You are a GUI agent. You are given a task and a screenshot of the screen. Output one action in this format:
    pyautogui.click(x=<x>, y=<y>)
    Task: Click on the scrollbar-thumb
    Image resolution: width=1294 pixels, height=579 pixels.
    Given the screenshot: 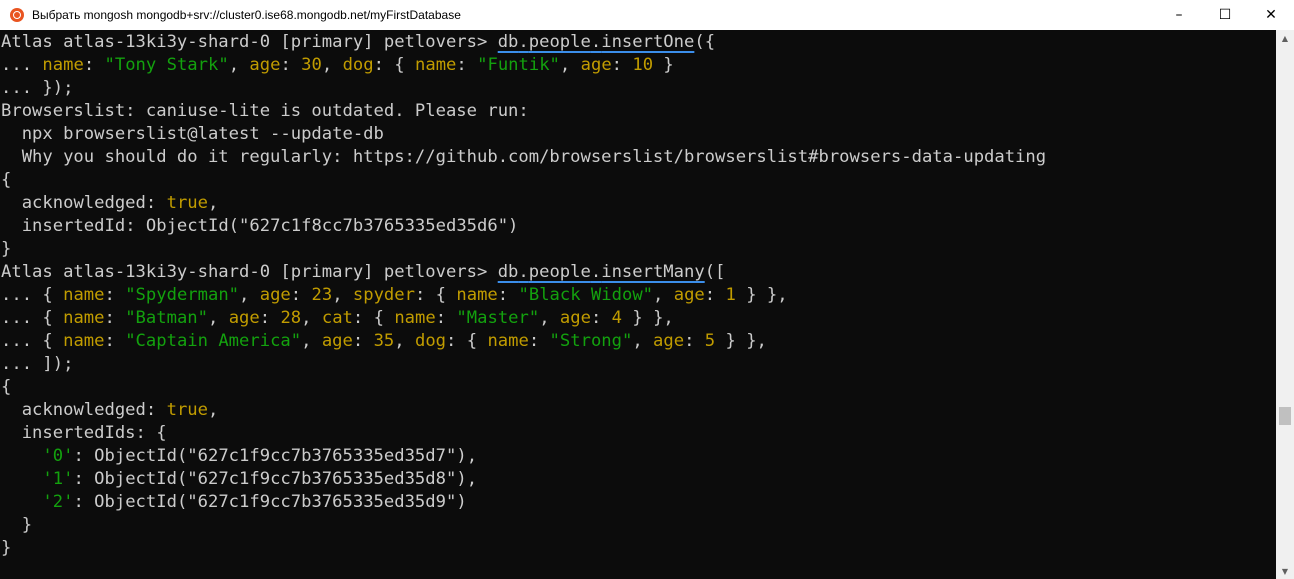 What is the action you would take?
    pyautogui.click(x=1285, y=416)
    